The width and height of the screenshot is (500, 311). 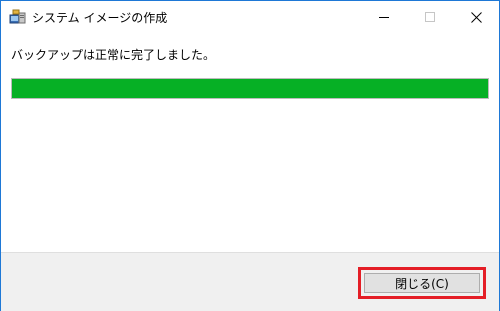 I want to click on minimize-icon, so click(x=384, y=17).